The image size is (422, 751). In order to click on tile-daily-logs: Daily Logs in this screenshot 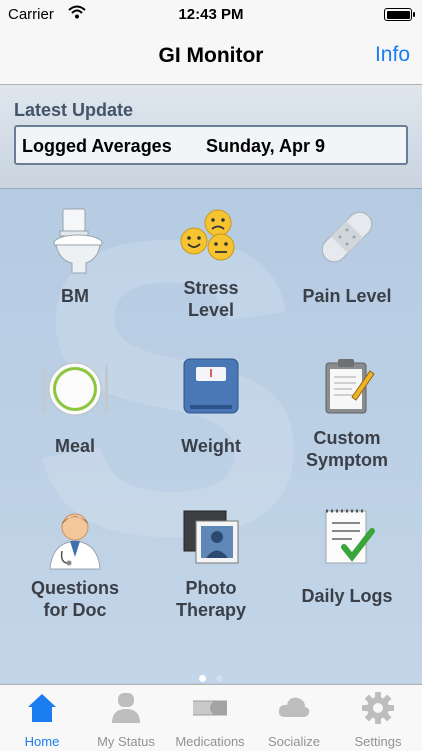, I will do `click(347, 557)`.